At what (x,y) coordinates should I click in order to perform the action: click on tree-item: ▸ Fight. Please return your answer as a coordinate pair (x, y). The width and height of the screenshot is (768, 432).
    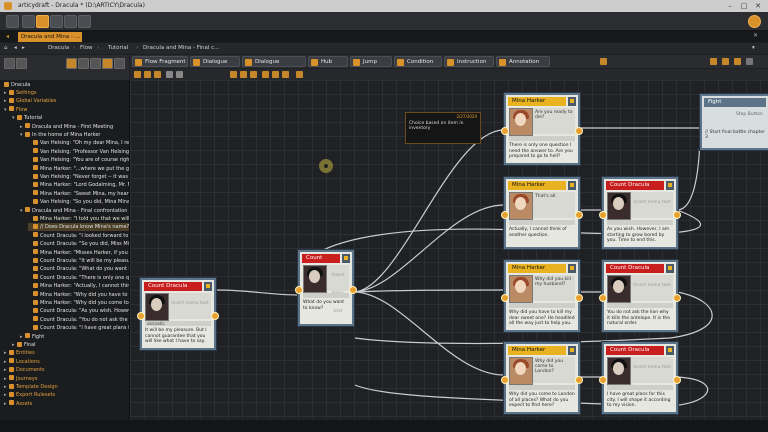
    Looking at the image, I should click on (74, 337).